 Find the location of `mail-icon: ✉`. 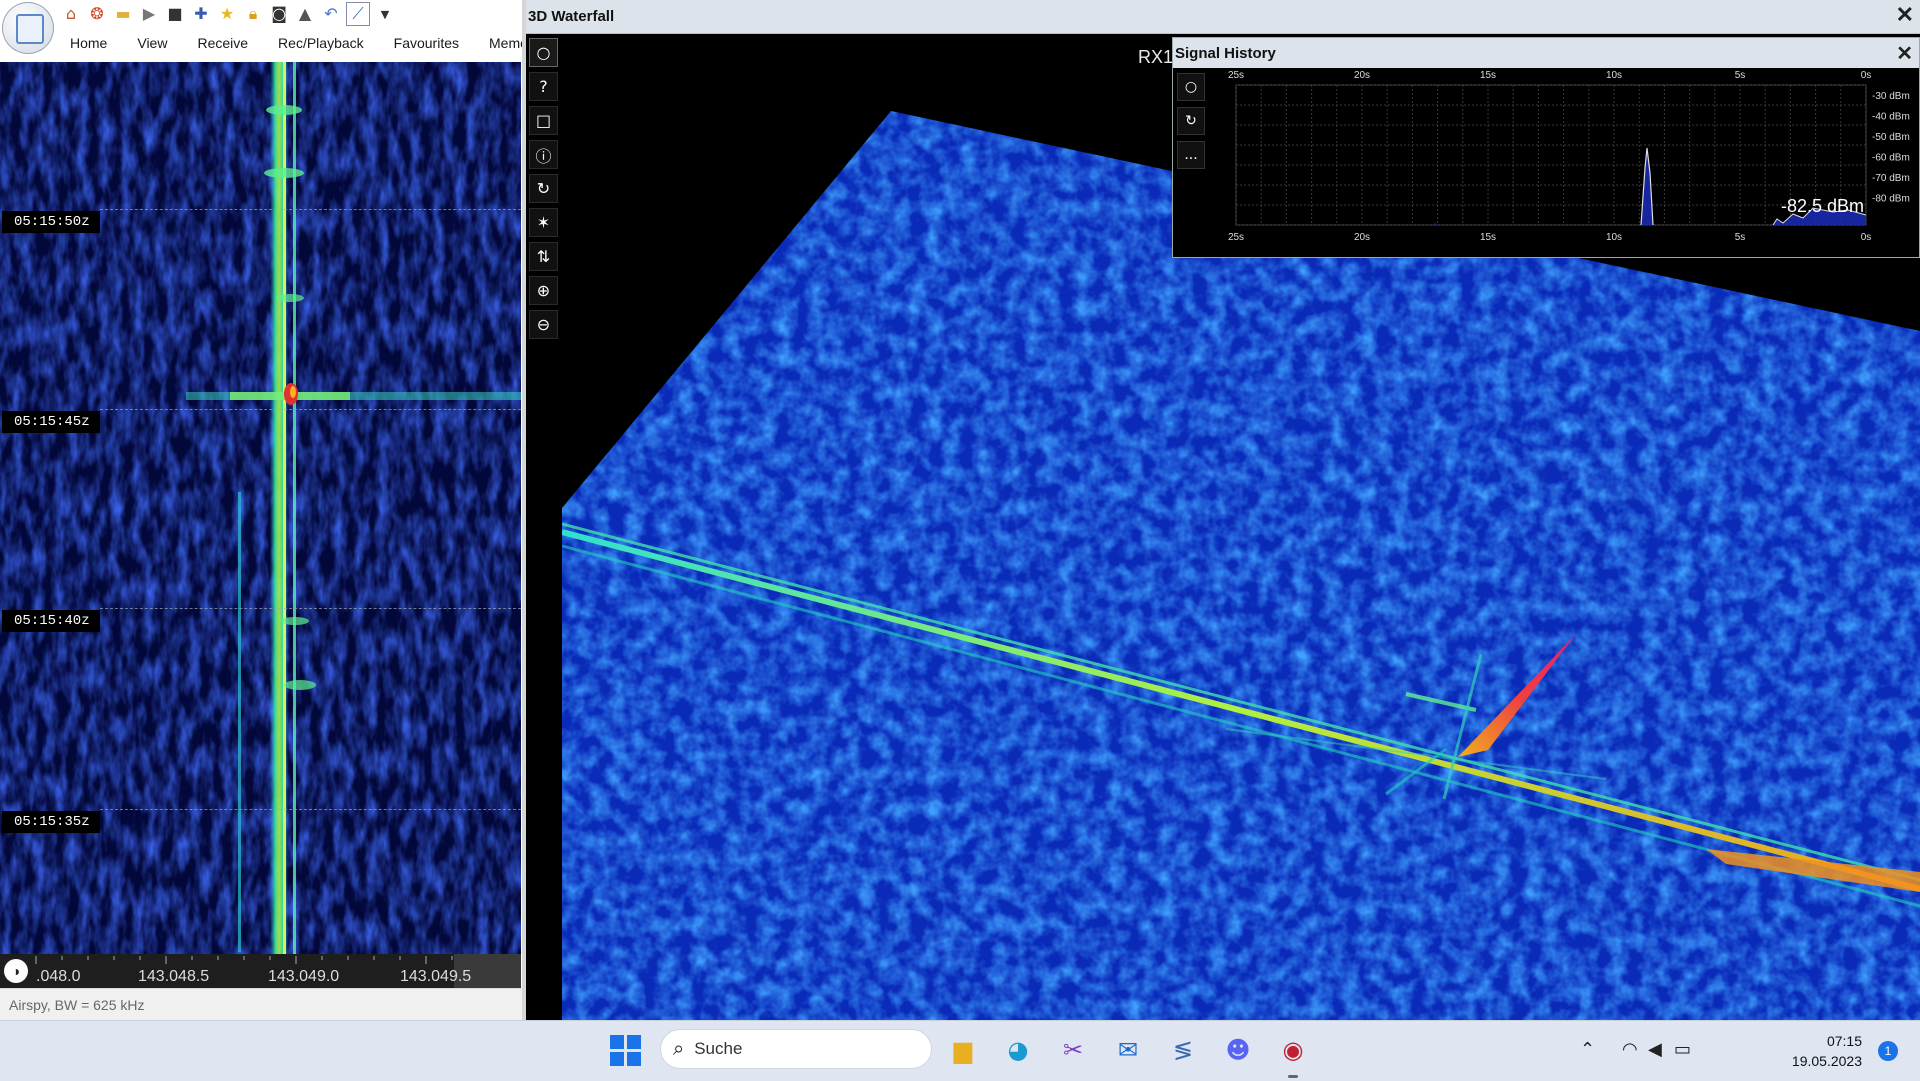

mail-icon: ✉ is located at coordinates (1128, 1050).